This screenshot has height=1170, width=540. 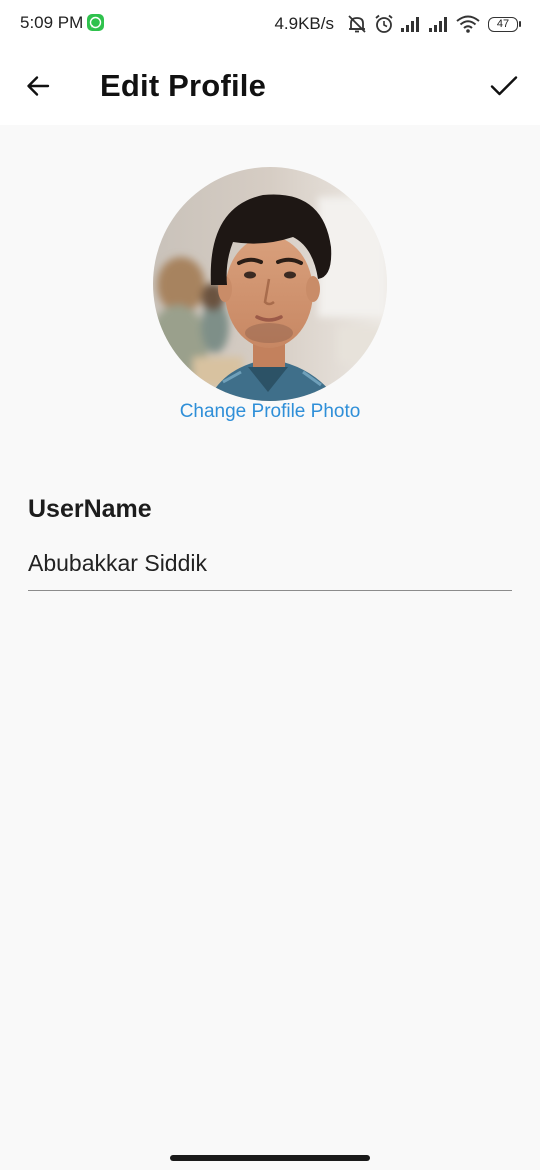 What do you see at coordinates (52, 22) in the screenshot?
I see `status-time: 5:09 PM` at bounding box center [52, 22].